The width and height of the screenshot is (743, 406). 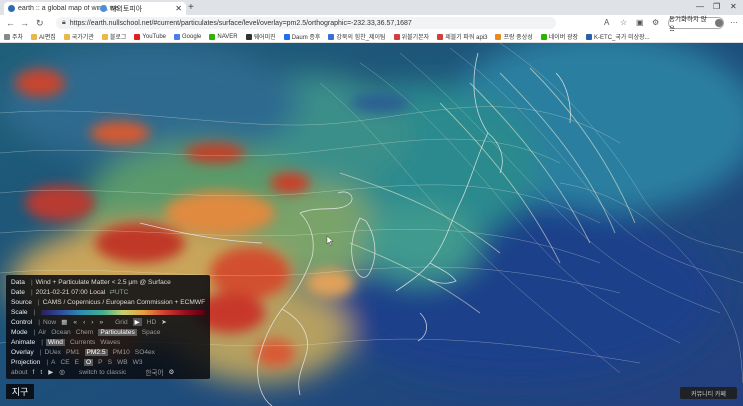 I want to click on youtube-icon: ▶, so click(x=50, y=372).